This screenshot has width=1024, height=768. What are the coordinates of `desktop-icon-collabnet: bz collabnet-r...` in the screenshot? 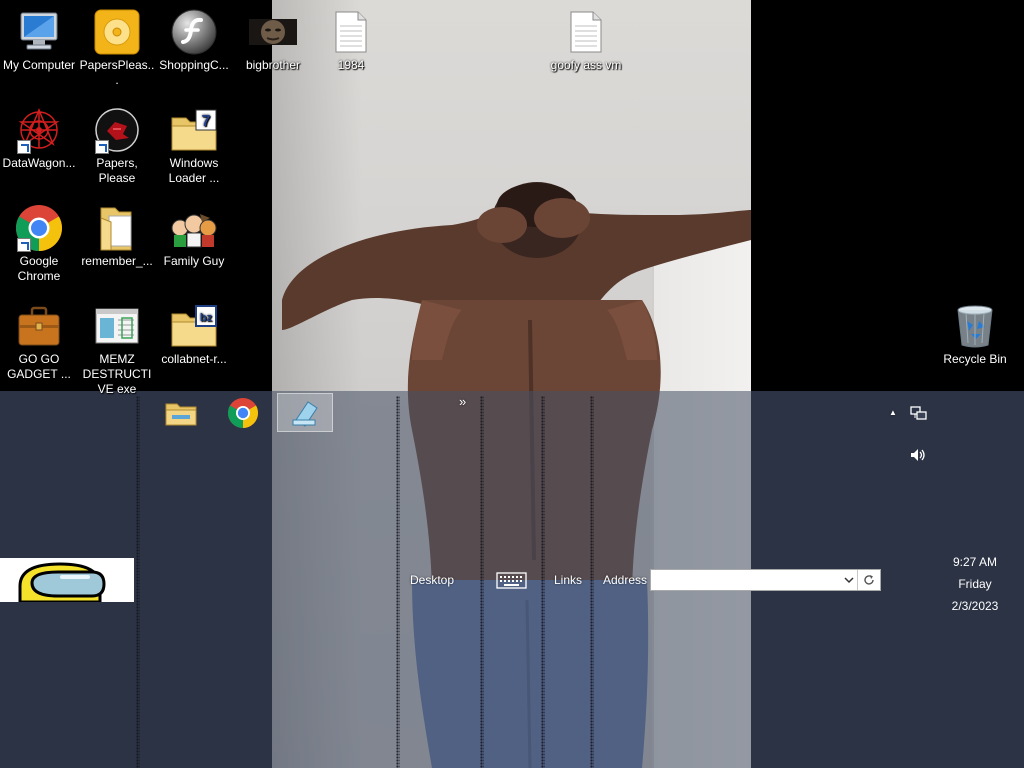 It's located at (194, 330).